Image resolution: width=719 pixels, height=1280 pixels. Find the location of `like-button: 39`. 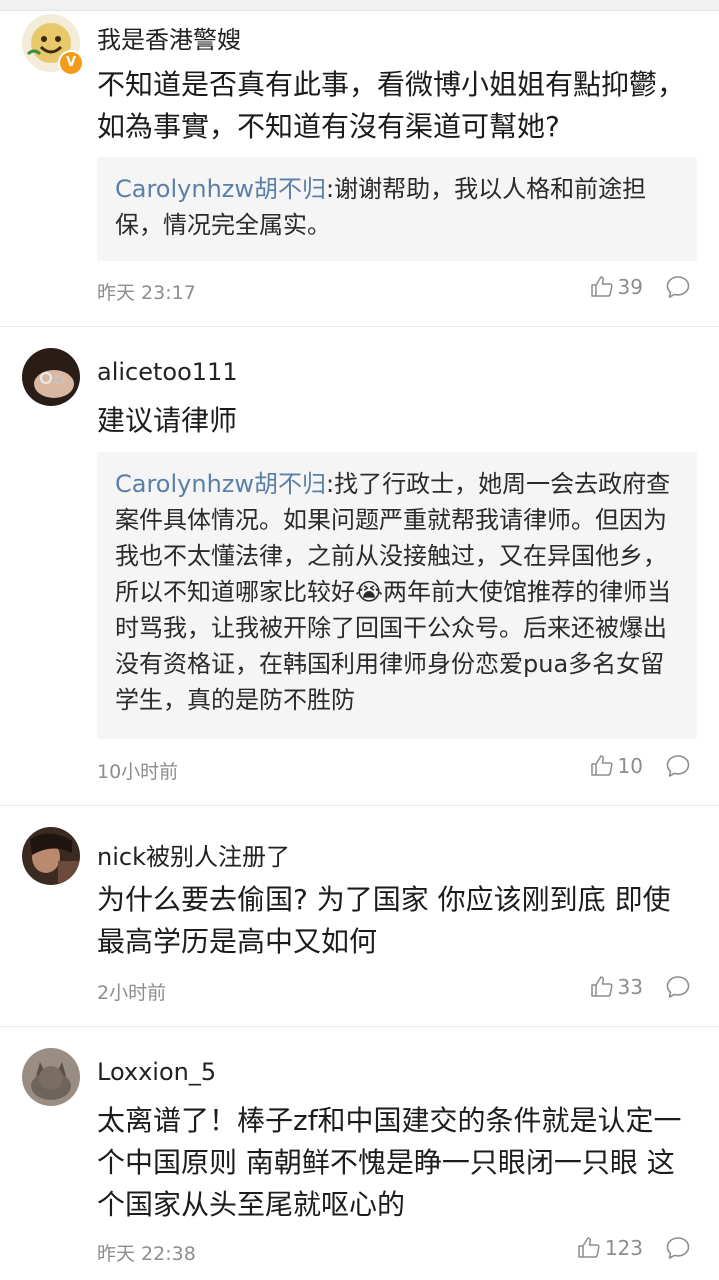

like-button: 39 is located at coordinates (616, 287).